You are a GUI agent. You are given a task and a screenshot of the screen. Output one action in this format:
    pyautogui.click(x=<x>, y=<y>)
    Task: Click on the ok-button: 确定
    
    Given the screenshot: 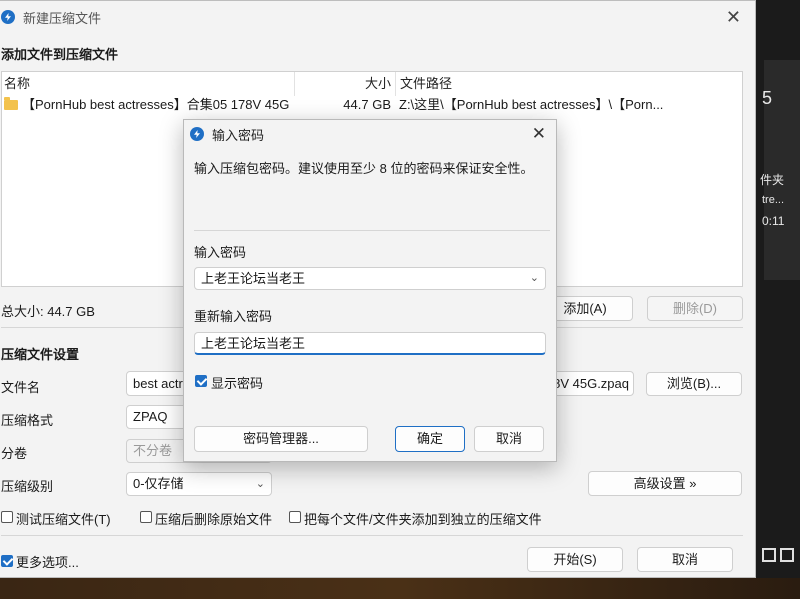 What is the action you would take?
    pyautogui.click(x=430, y=439)
    